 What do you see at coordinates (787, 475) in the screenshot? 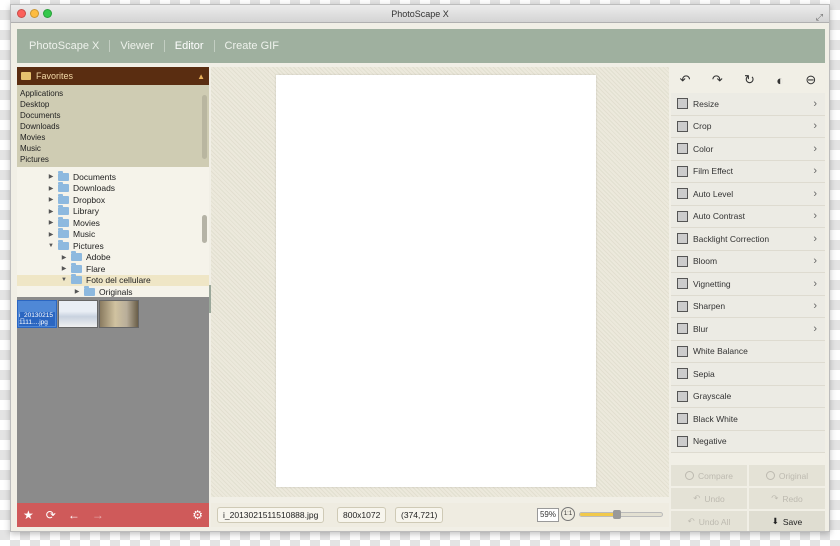
I see `original-button: Original` at bounding box center [787, 475].